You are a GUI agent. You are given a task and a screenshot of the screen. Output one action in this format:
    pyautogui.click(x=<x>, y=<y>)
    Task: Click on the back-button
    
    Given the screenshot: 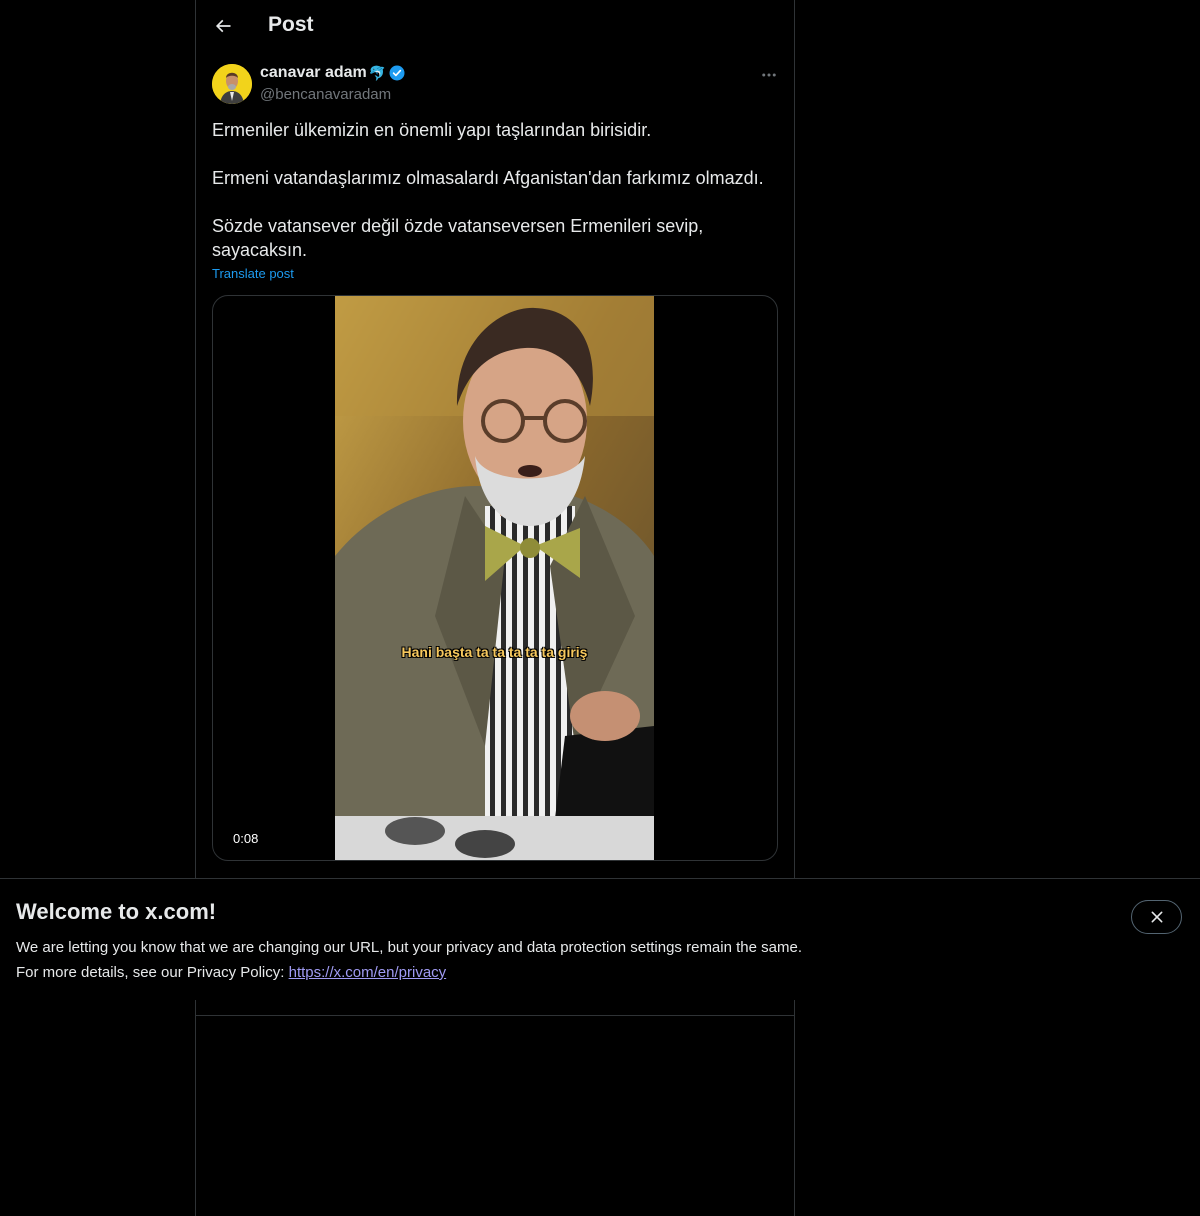 What is the action you would take?
    pyautogui.click(x=223, y=26)
    